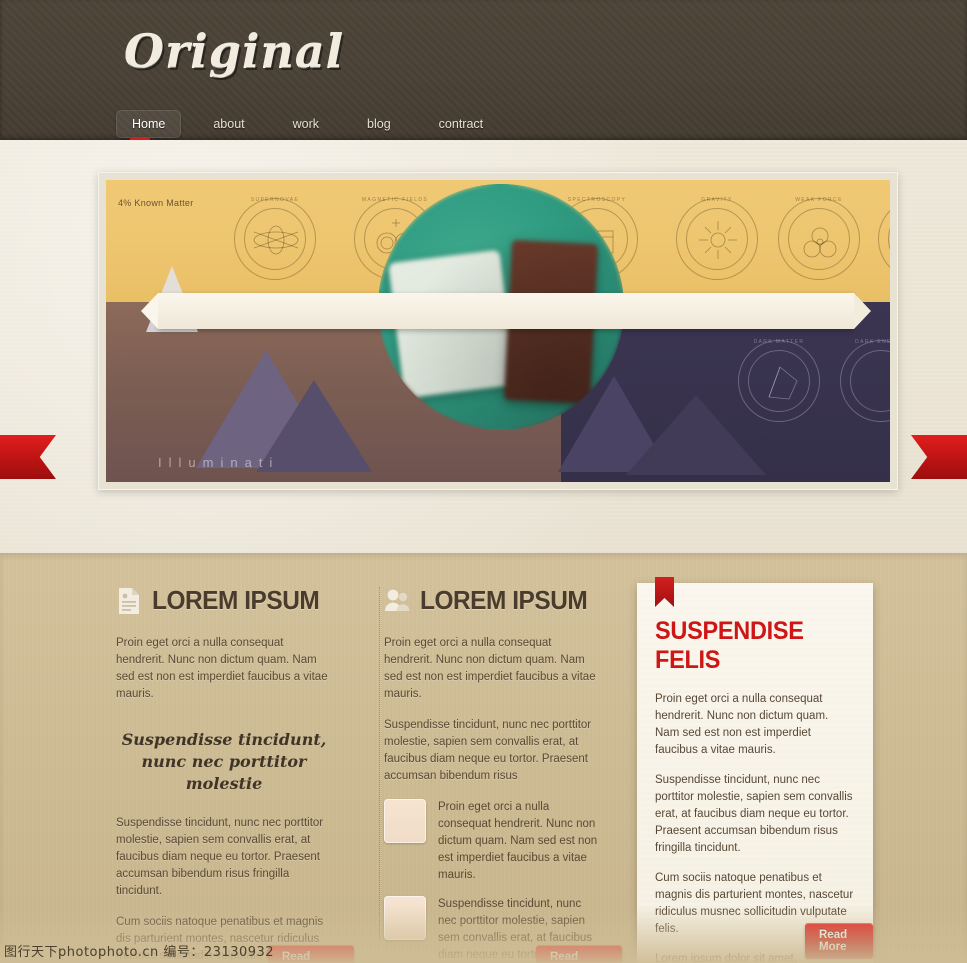 The image size is (967, 963). I want to click on main-navigation: Home about work blog contract, so click(315, 124).